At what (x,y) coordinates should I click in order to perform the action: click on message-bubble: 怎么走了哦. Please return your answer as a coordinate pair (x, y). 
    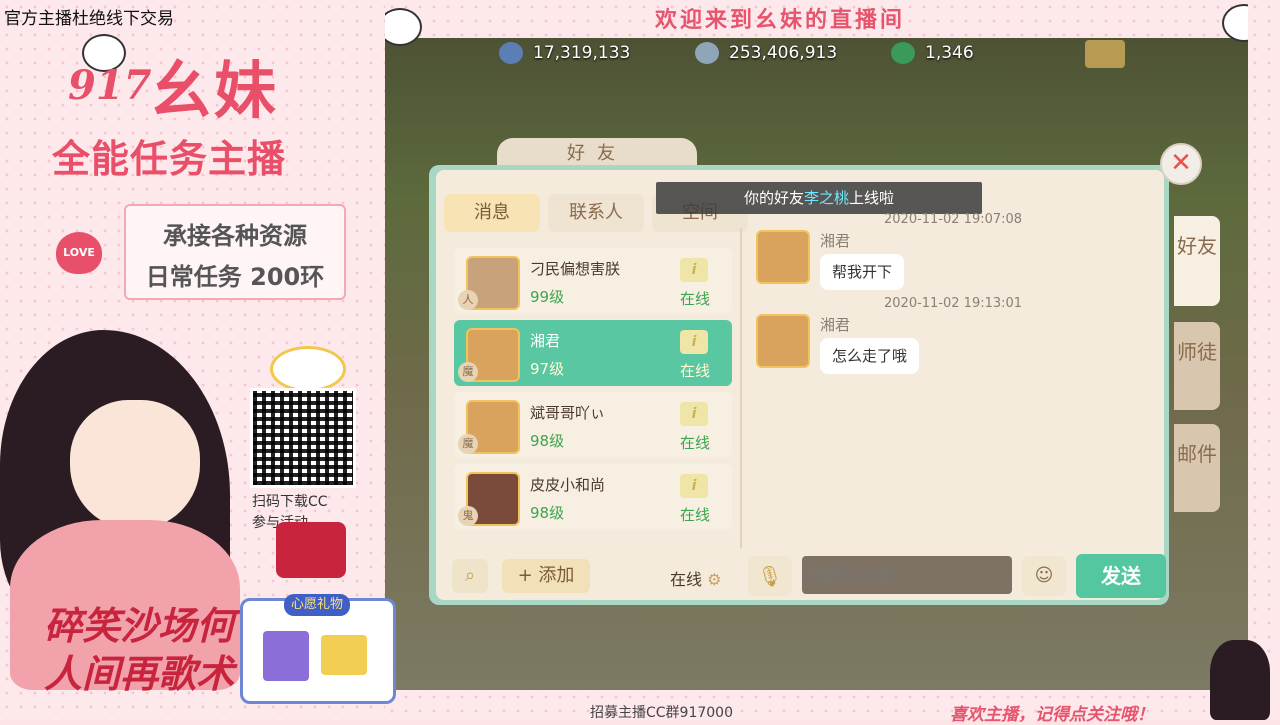
    Looking at the image, I should click on (870, 356).